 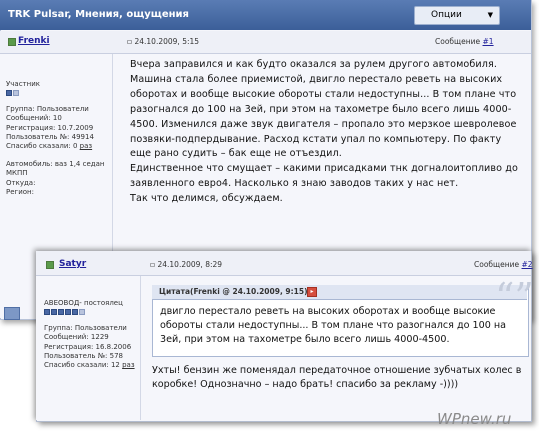 What do you see at coordinates (474, 419) in the screenshot?
I see `watermark: WPnew.ru` at bounding box center [474, 419].